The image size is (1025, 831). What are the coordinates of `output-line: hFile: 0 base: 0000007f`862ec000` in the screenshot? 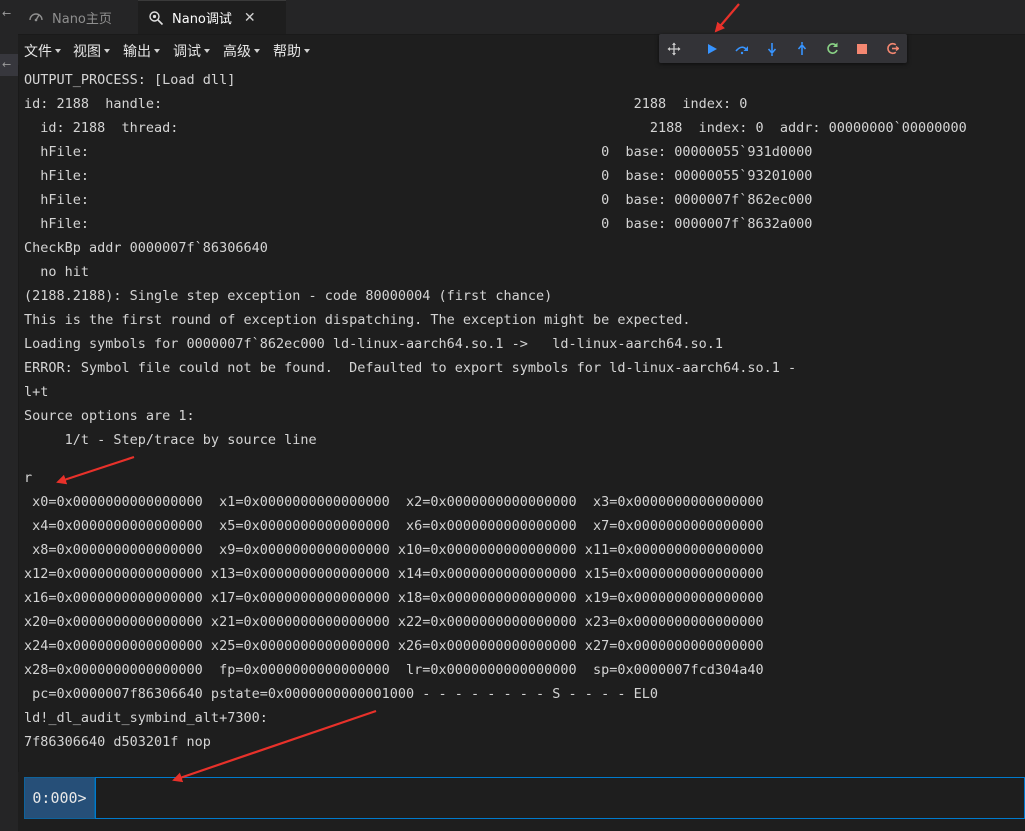 It's located at (418, 200).